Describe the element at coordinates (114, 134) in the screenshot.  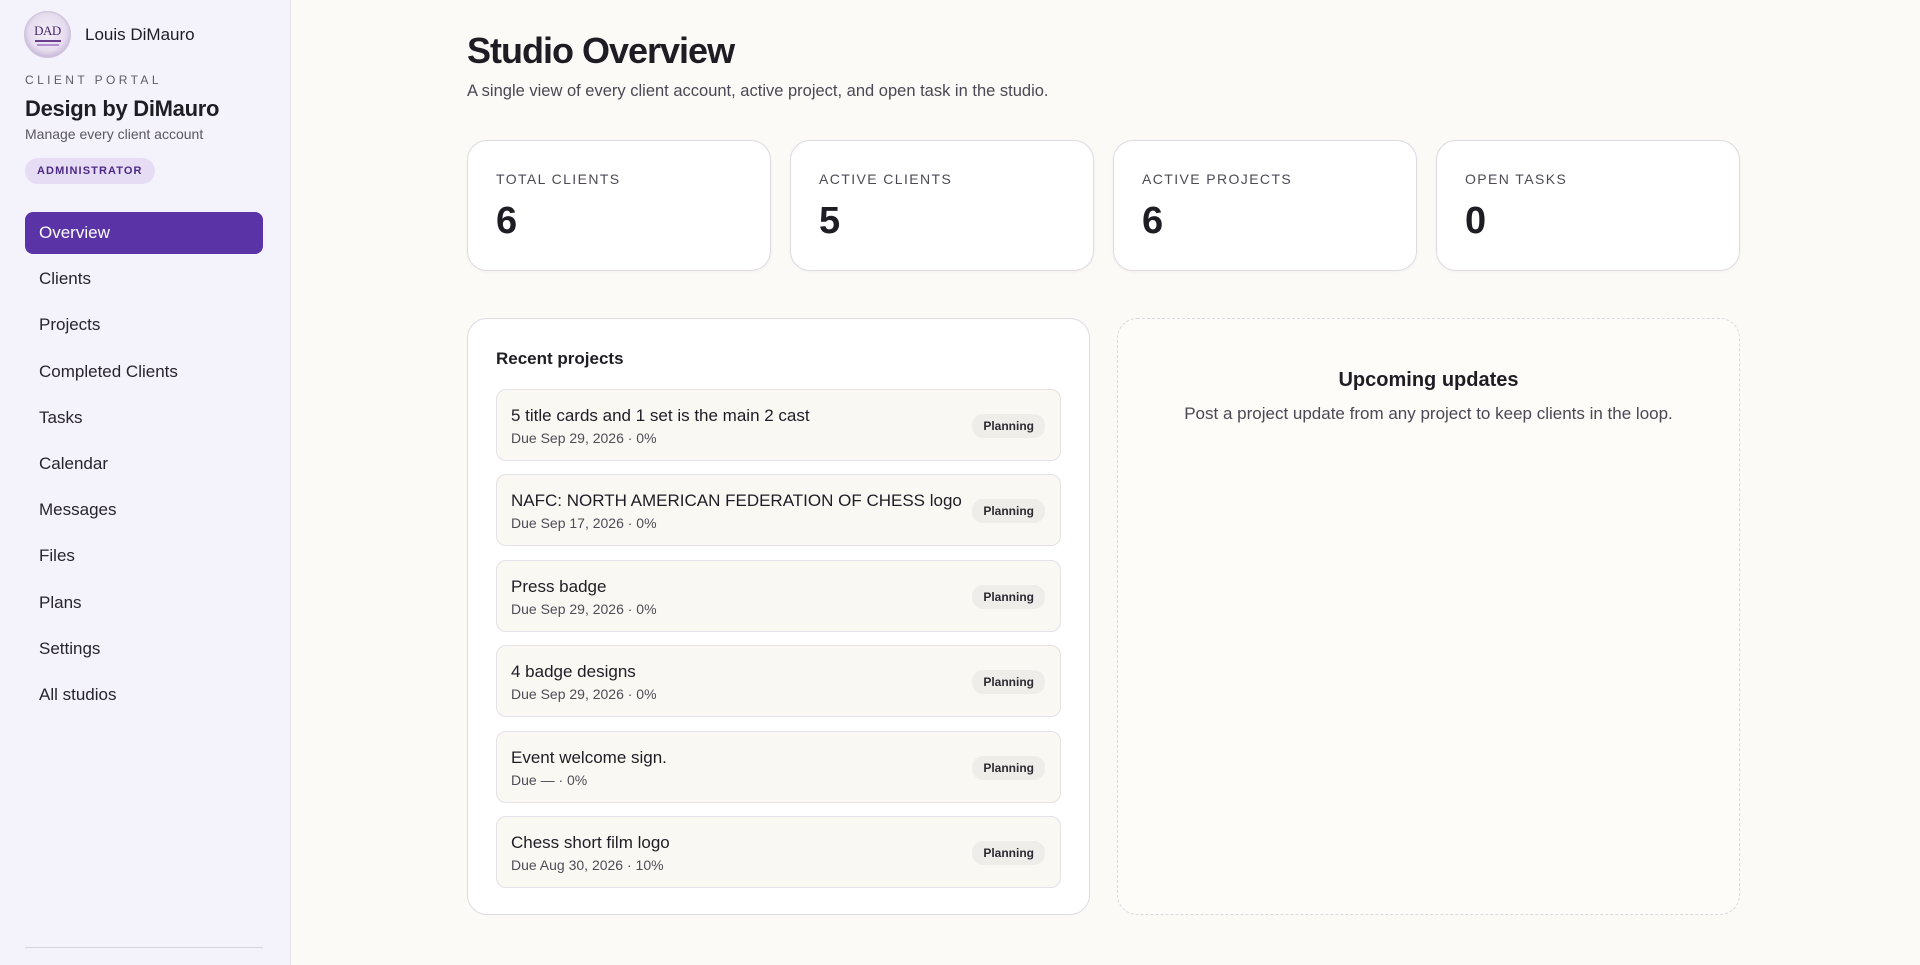
I see `studio-subtitle: Manage every client account` at that location.